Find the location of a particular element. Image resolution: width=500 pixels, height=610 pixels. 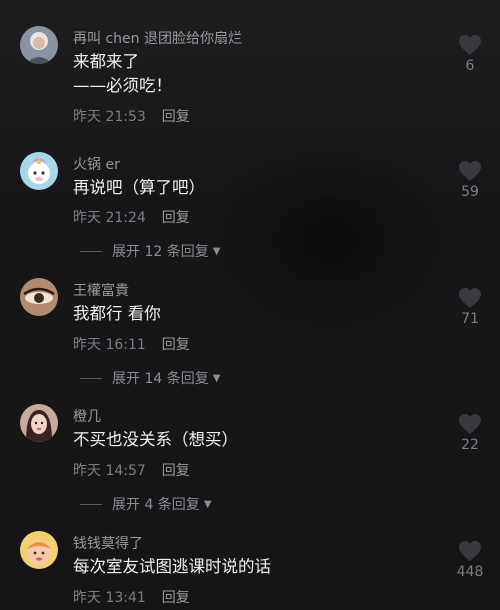

comment-text-line: 来都来了 is located at coordinates (106, 61).